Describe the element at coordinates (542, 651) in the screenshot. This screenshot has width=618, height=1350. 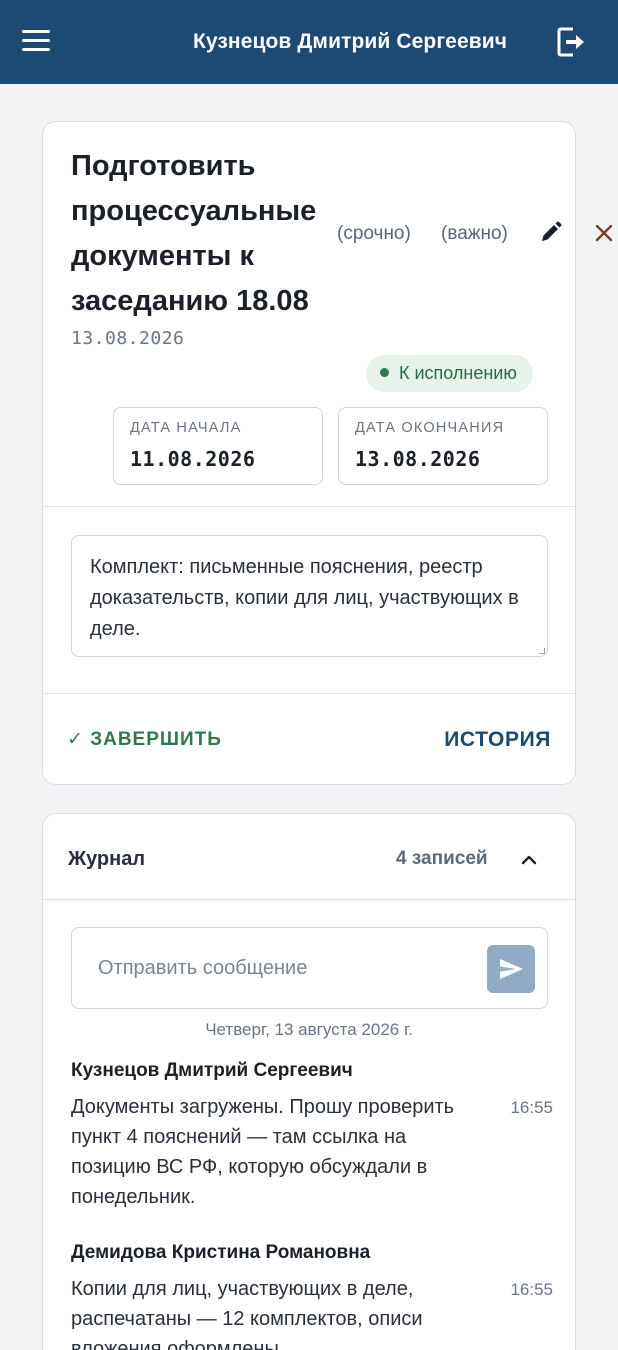
I see `resize-handle-icon` at that location.